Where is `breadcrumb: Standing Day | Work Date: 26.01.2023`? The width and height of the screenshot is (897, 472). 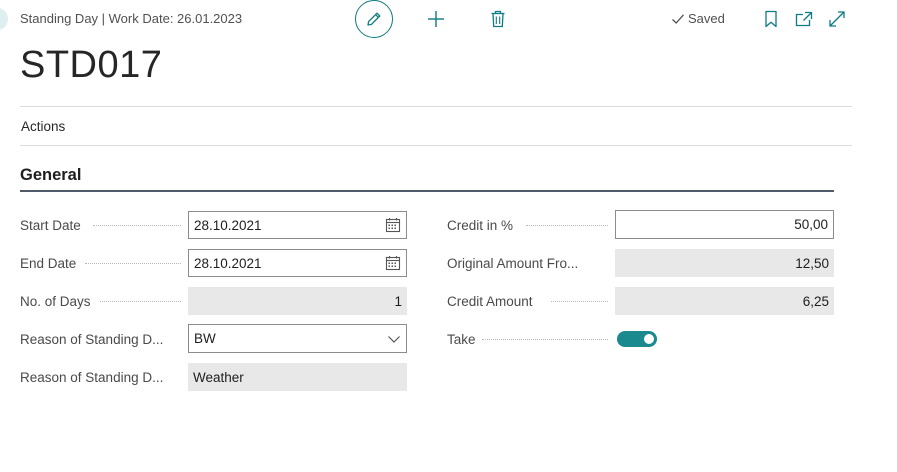 breadcrumb: Standing Day | Work Date: 26.01.2023 is located at coordinates (131, 18).